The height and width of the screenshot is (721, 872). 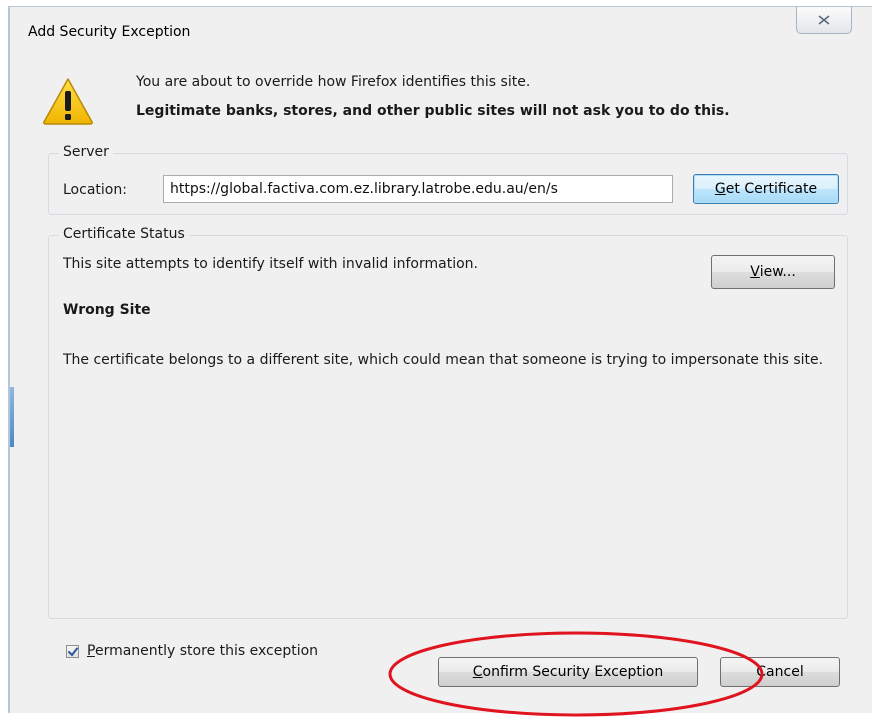 I want to click on location-label: Location:, so click(x=95, y=190).